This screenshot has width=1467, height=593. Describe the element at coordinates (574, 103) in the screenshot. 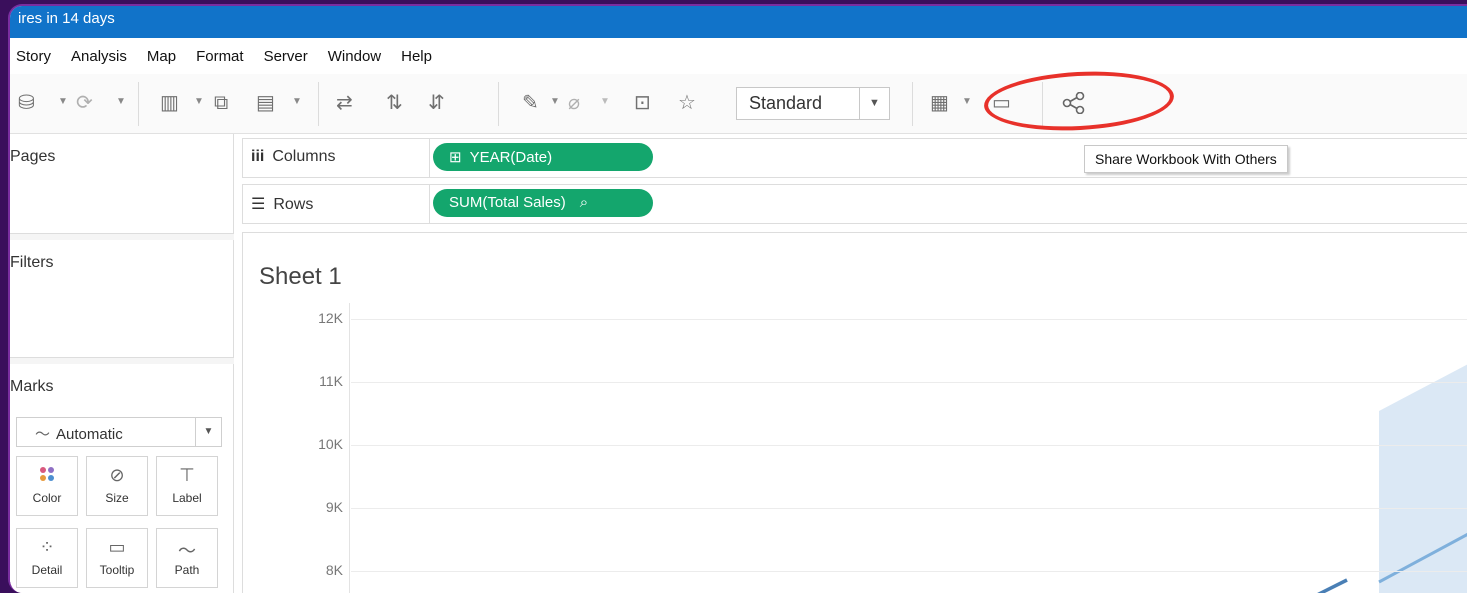

I see `group-members-icon: ⌀` at that location.